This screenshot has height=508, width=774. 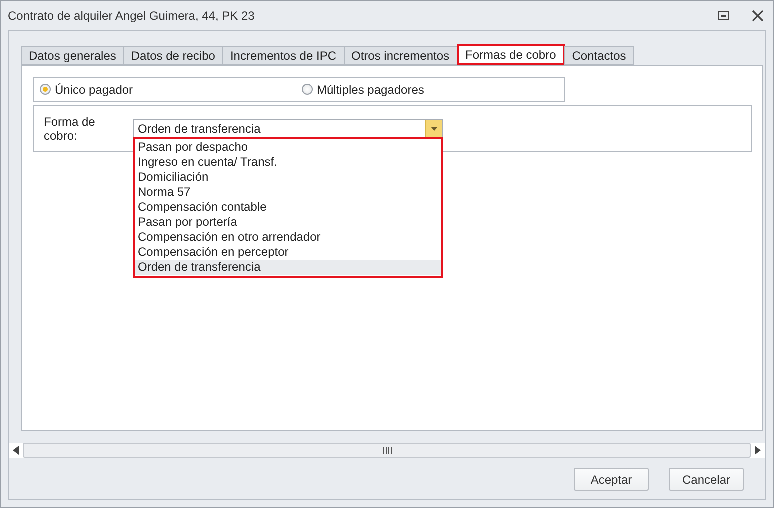 What do you see at coordinates (16, 450) in the screenshot?
I see `left-arrow-icon` at bounding box center [16, 450].